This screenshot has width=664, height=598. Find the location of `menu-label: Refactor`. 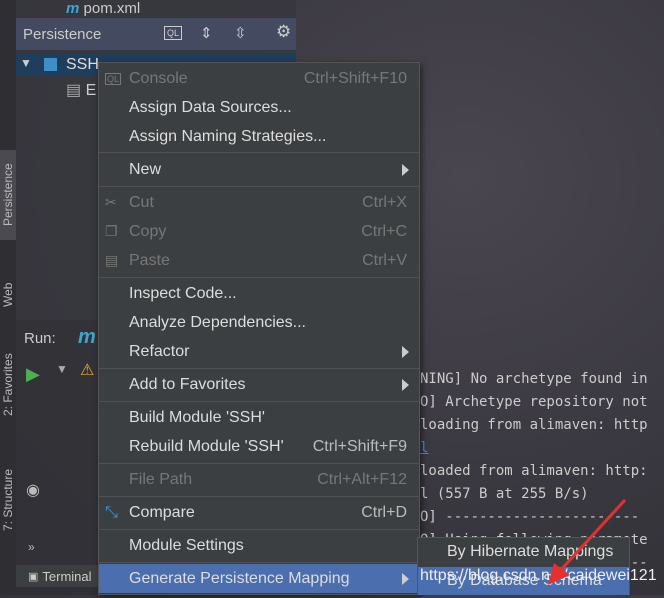

menu-label: Refactor is located at coordinates (159, 351).